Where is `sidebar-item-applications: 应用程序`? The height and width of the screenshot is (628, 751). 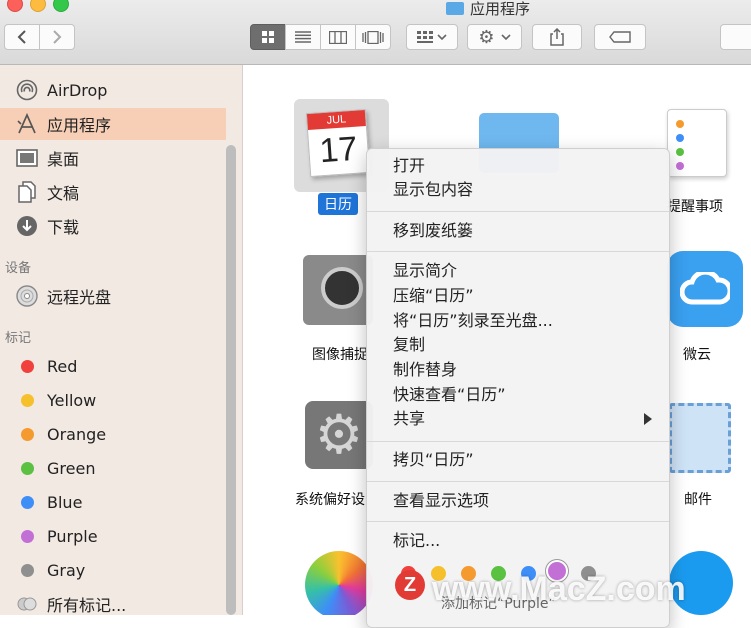 sidebar-item-applications: 应用程序 is located at coordinates (113, 124).